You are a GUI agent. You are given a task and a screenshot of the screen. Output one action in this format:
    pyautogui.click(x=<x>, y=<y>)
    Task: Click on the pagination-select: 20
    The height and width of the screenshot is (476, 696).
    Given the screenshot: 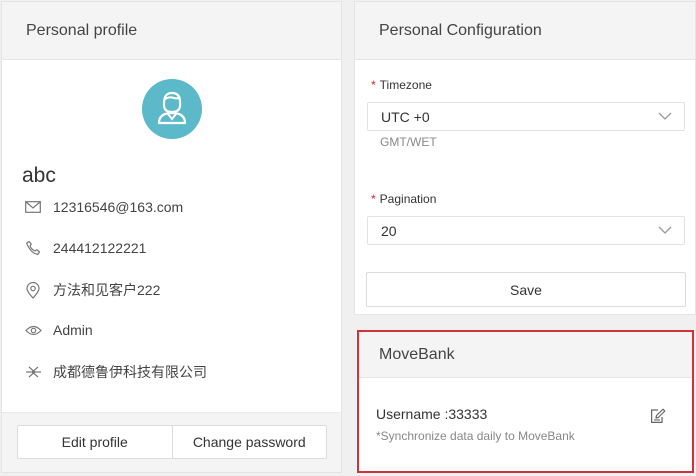 What is the action you would take?
    pyautogui.click(x=526, y=230)
    